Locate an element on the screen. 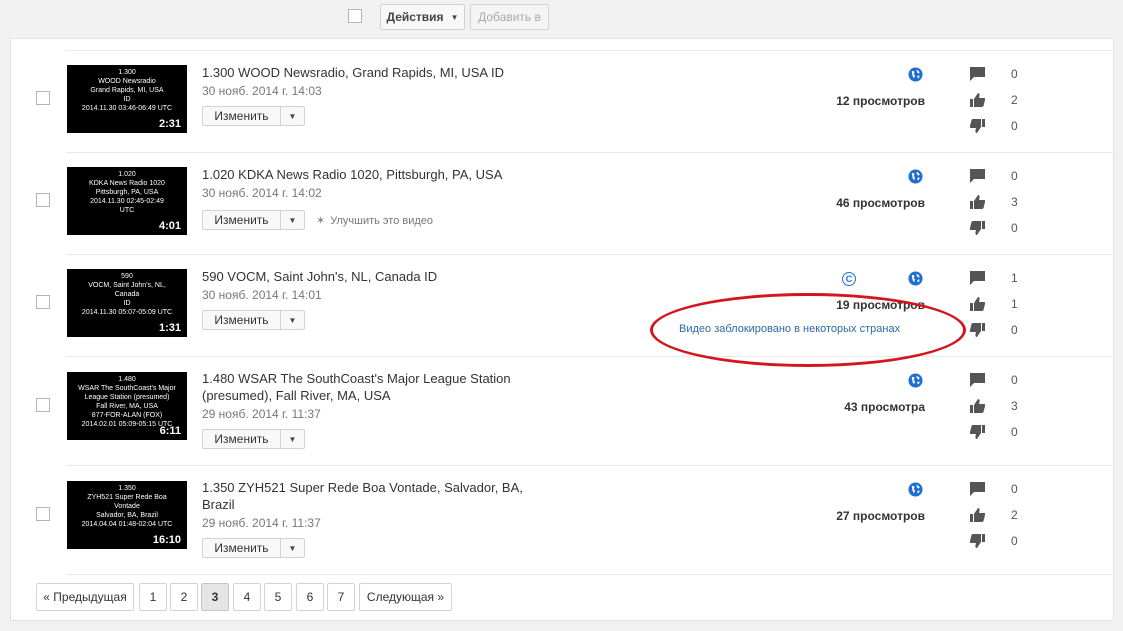 Image resolution: width=1123 pixels, height=631 pixels. thumb-line: Salvador, BA, Brazil is located at coordinates (127, 515).